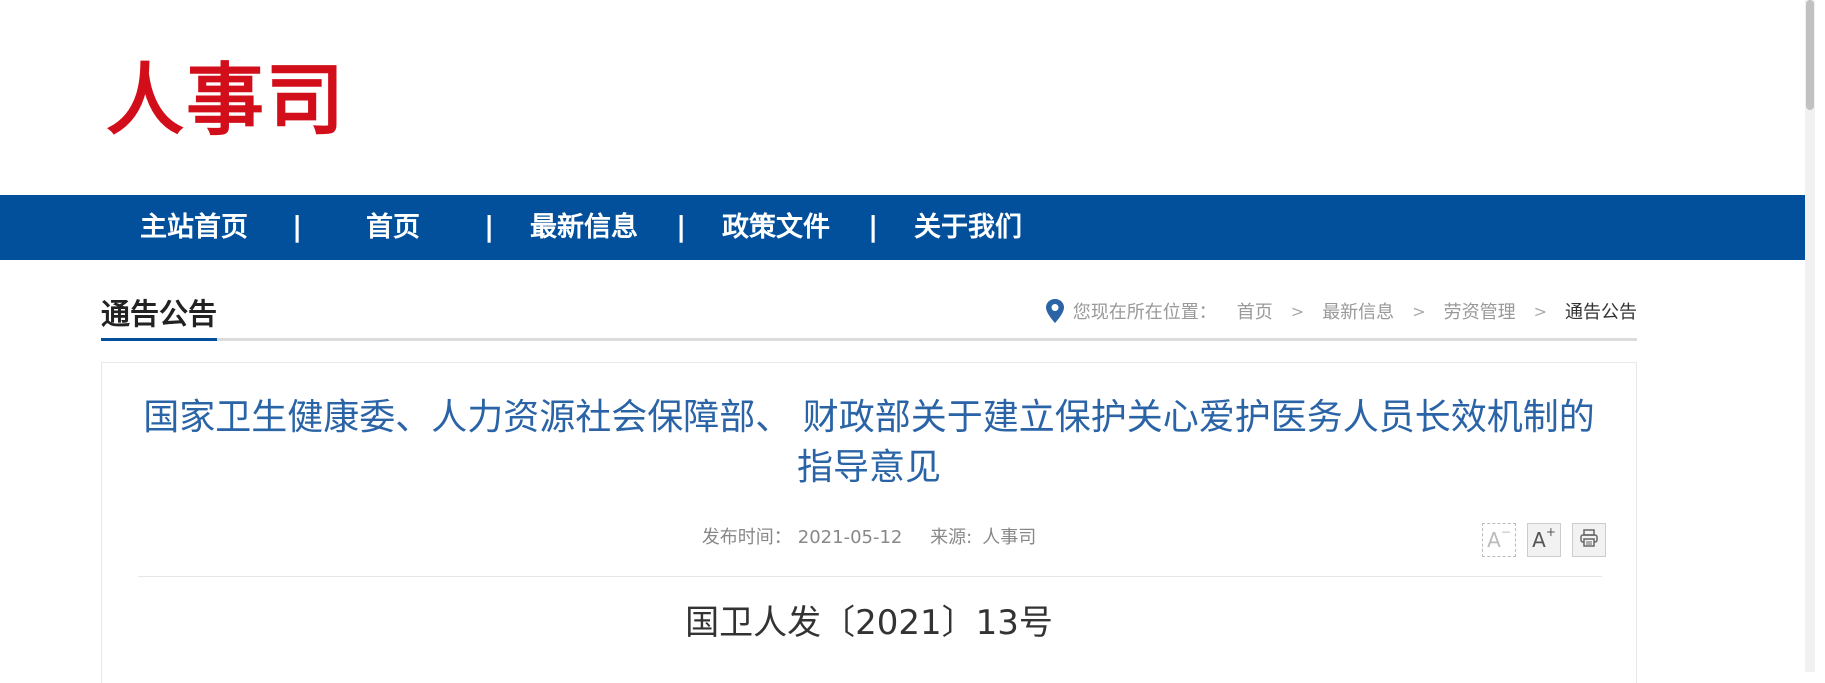  Describe the element at coordinates (746, 537) in the screenshot. I see `publish-label: 发布时间：` at that location.